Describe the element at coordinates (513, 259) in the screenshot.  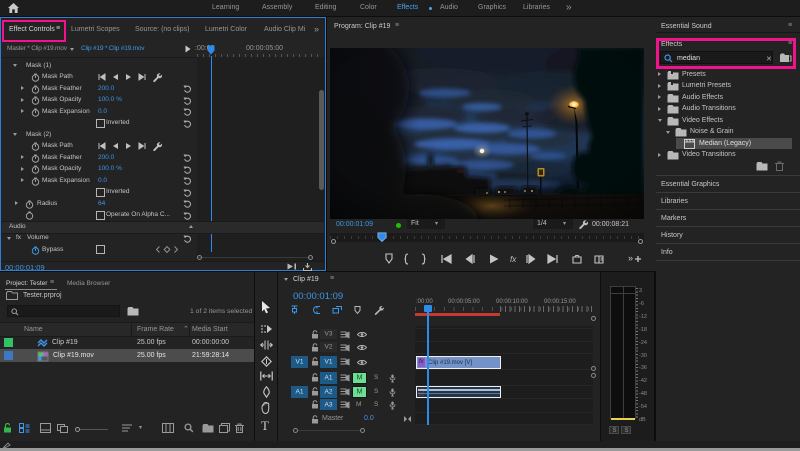
I see `svg-text: fx` at that location.